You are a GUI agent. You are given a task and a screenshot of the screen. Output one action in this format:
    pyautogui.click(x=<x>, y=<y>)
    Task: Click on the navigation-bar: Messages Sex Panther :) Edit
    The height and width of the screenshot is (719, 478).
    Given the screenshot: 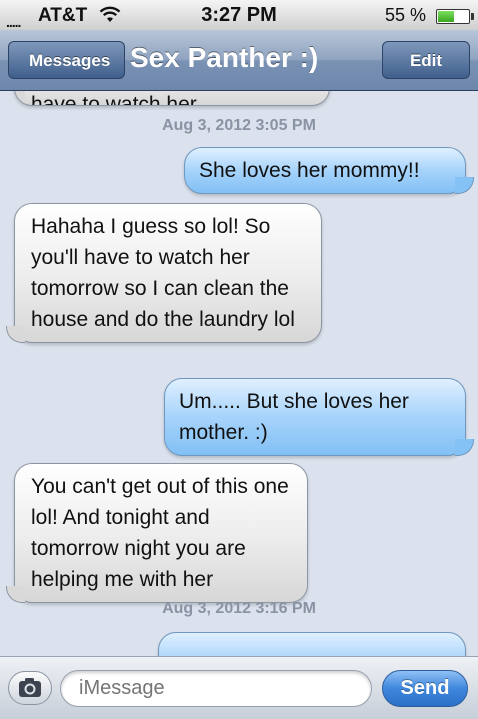 What is the action you would take?
    pyautogui.click(x=239, y=60)
    